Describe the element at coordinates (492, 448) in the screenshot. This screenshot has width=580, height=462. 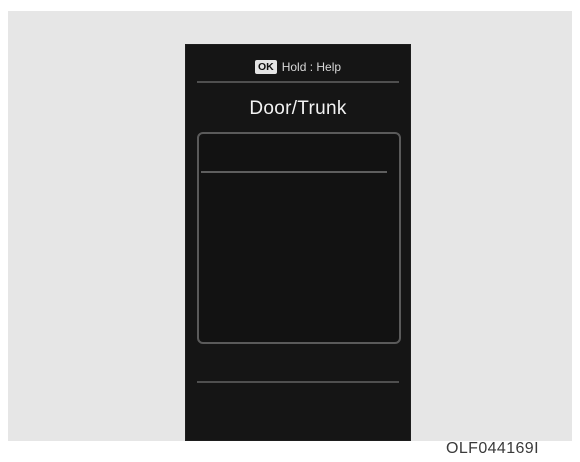
I see `figure-code: OLF044169I` at that location.